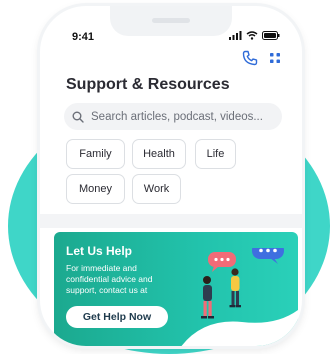  What do you see at coordinates (99, 251) in the screenshot?
I see `help-card-title: Let Us Help` at bounding box center [99, 251].